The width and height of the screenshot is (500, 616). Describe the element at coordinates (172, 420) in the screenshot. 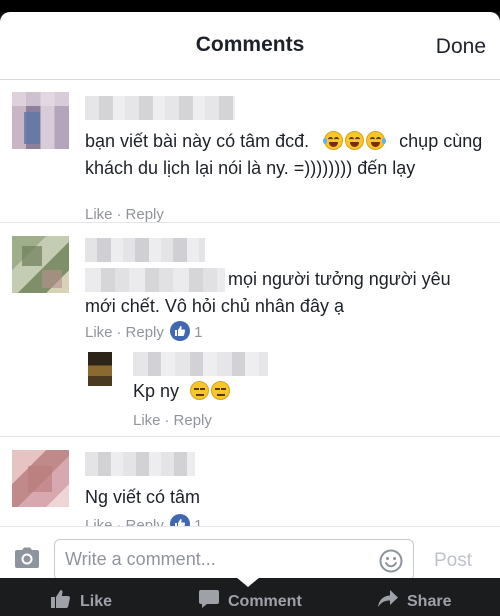

I see `reply-actions: Like · Reply` at that location.